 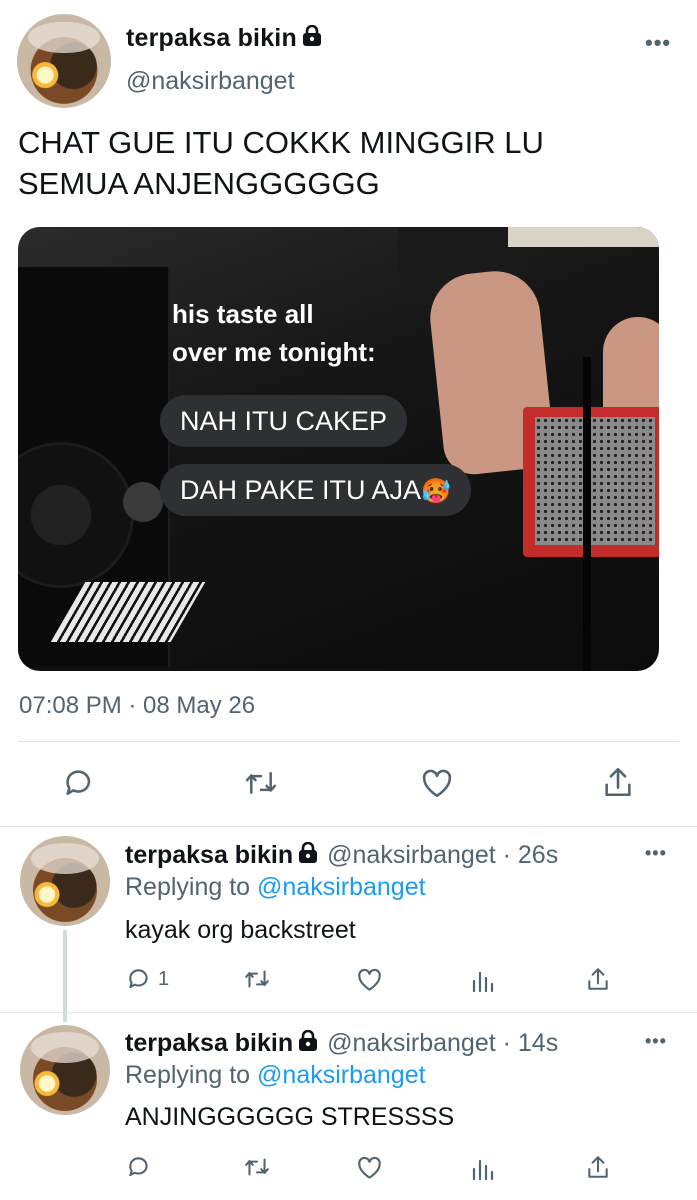 I want to click on reply-text: kayak org backstreet, so click(x=240, y=930).